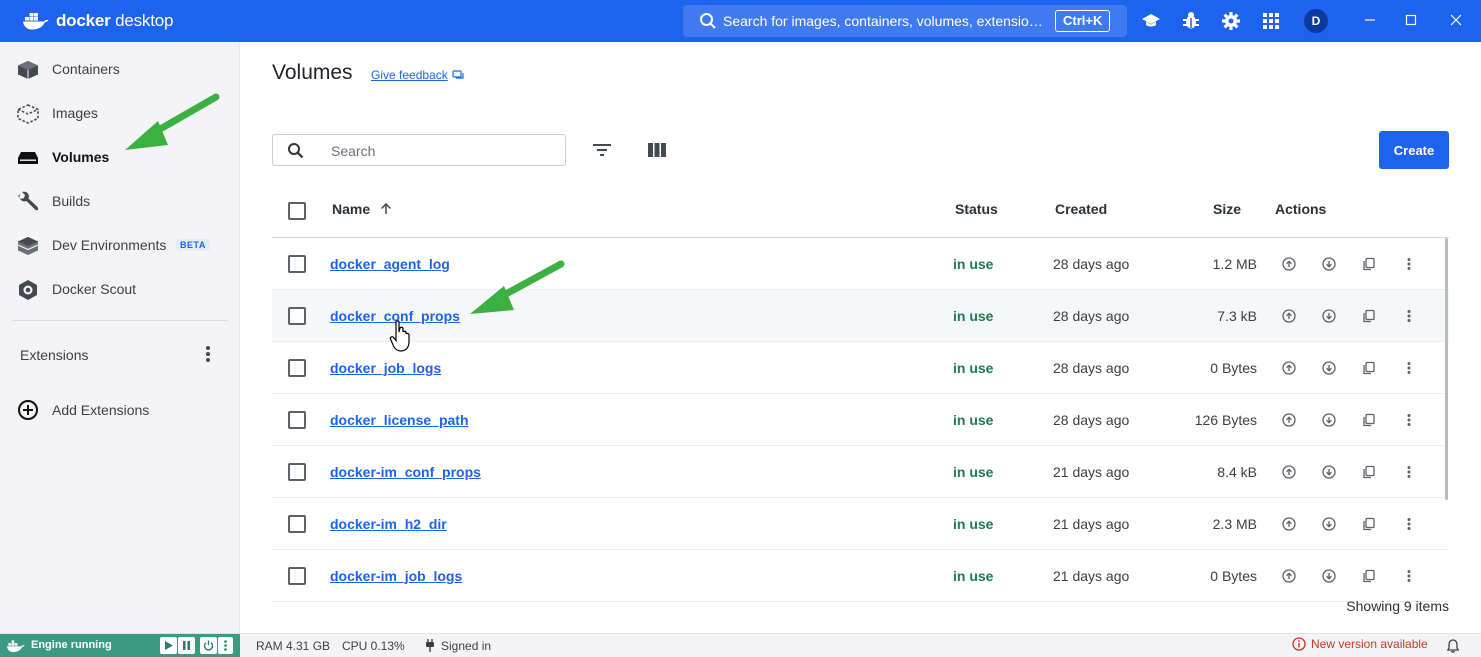 The width and height of the screenshot is (1481, 657). Describe the element at coordinates (388, 524) in the screenshot. I see `volume-name-link: docker-im_h2_dir` at that location.